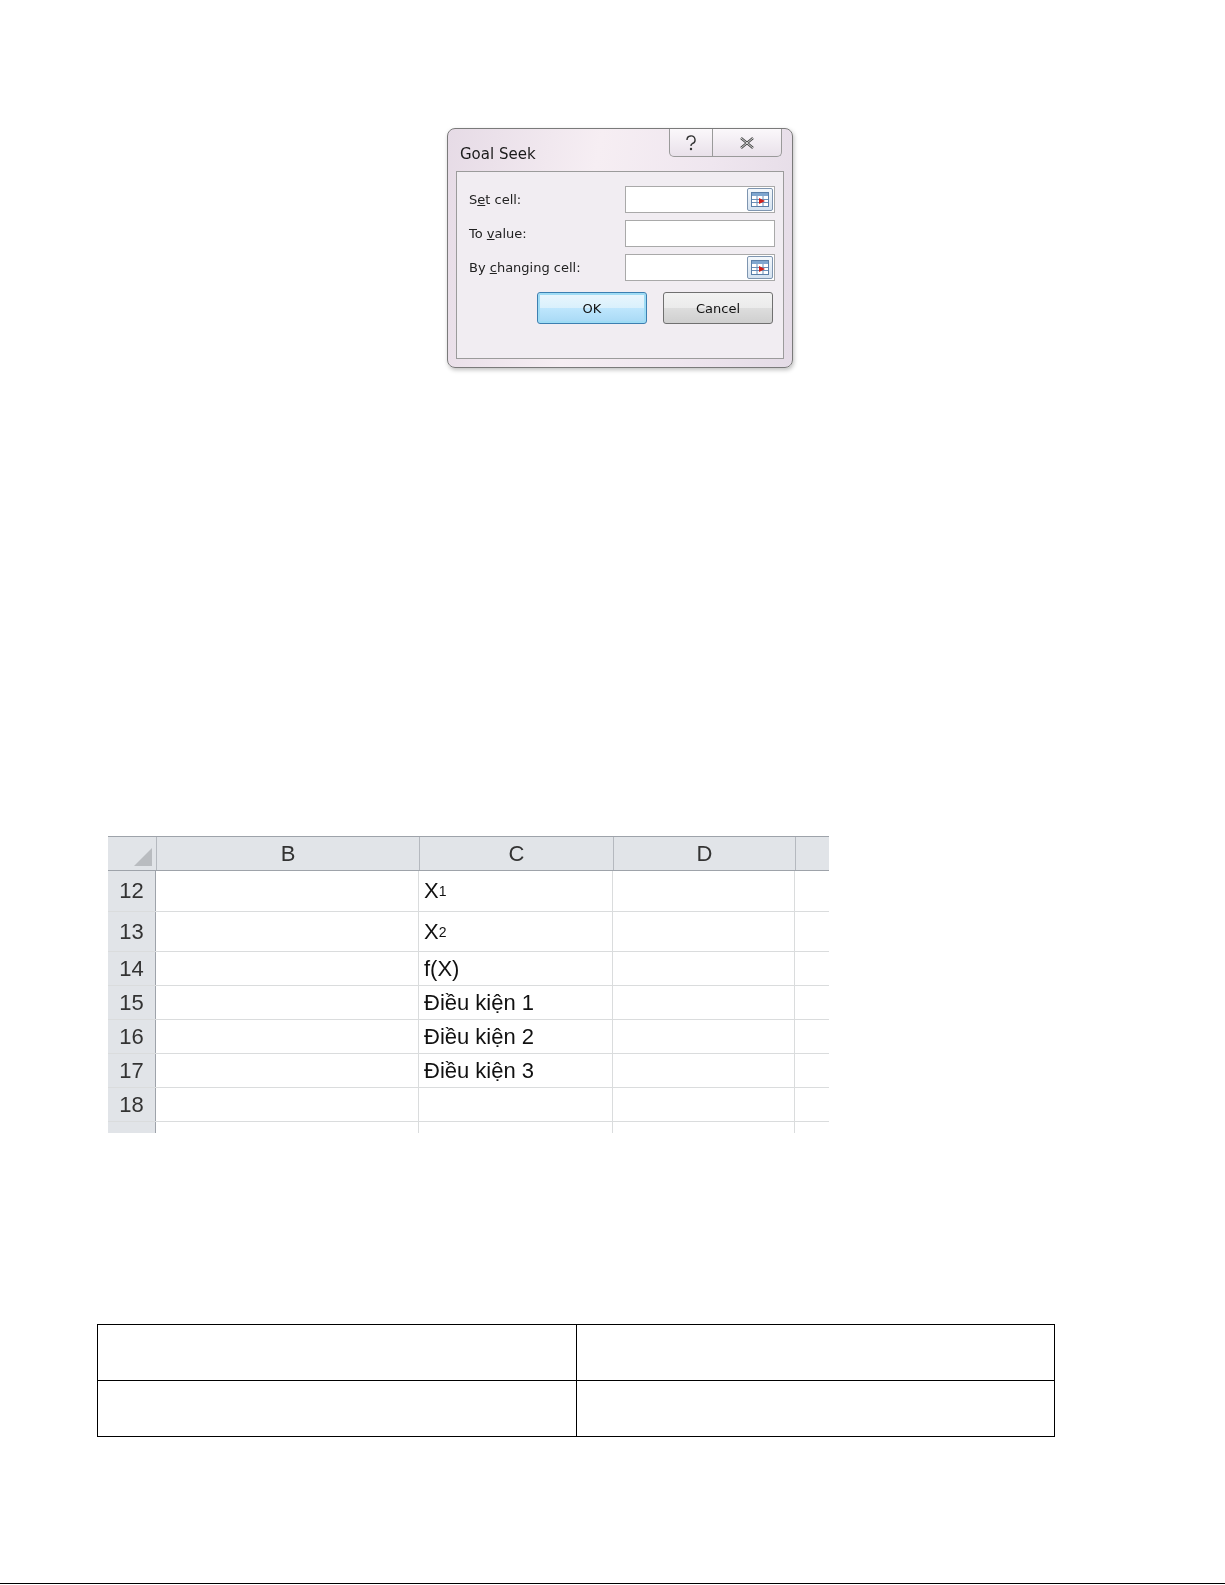 This screenshot has height=1585, width=1225. What do you see at coordinates (705, 853) in the screenshot?
I see `column-header: D` at bounding box center [705, 853].